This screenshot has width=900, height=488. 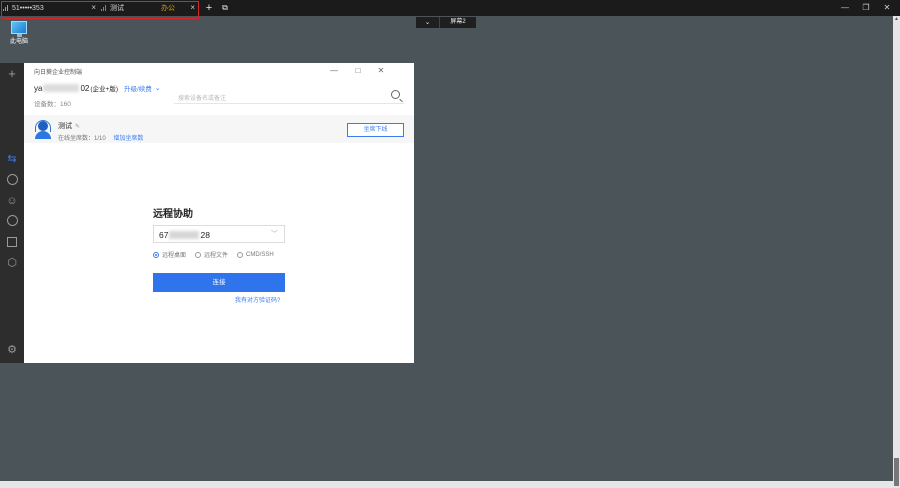 What do you see at coordinates (257, 299) in the screenshot?
I see `verification-code-link: 我有对方验证码?` at bounding box center [257, 299].